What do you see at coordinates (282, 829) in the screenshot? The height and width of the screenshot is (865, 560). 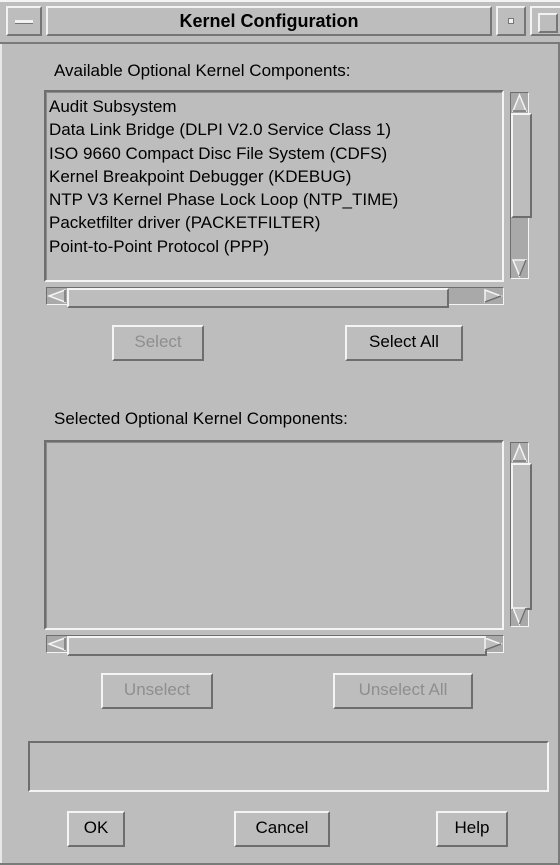 I see `cancel-button: Cancel` at bounding box center [282, 829].